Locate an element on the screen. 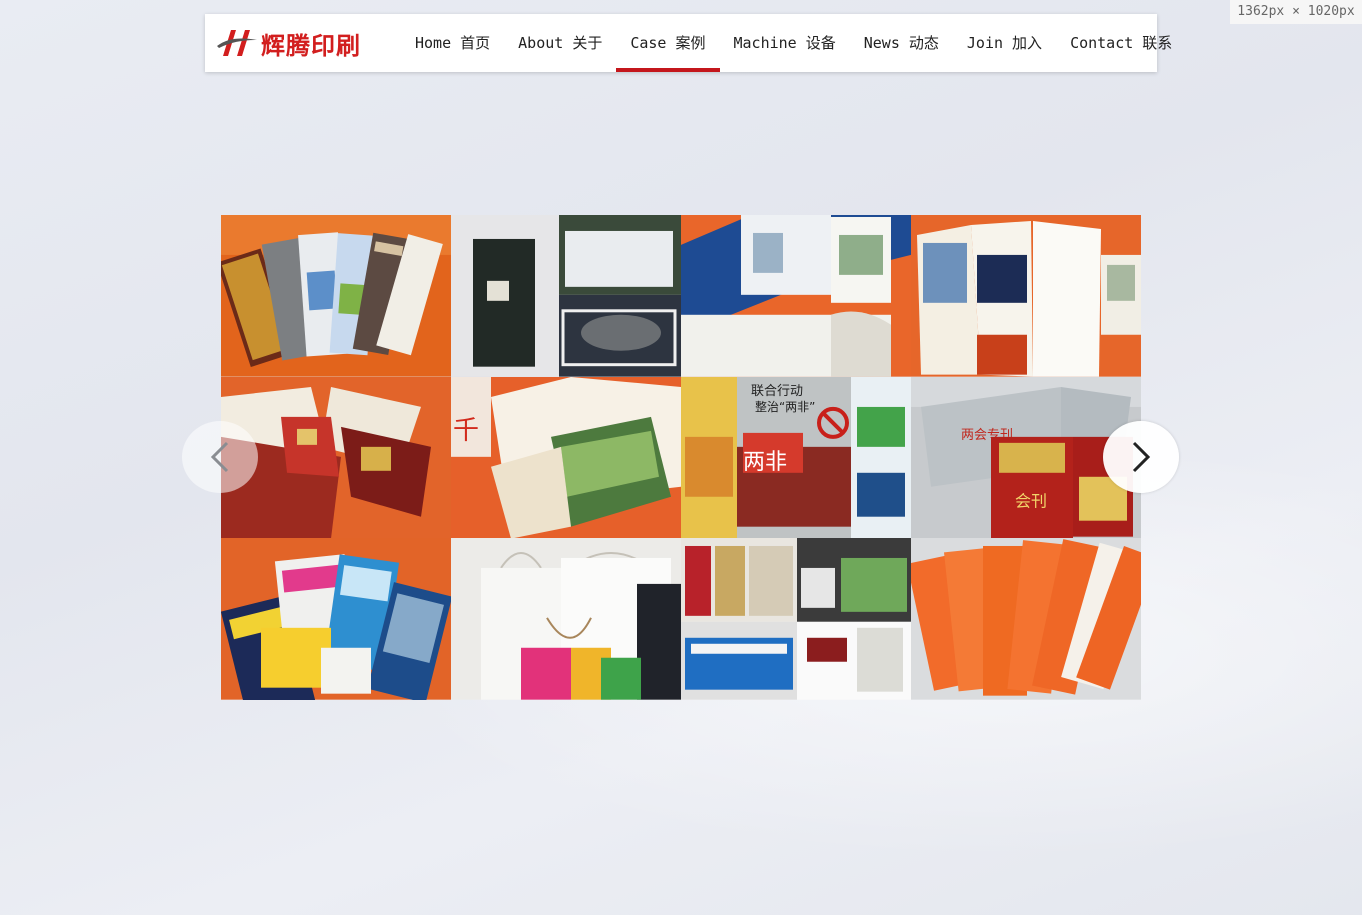 The image size is (1362, 915). nav-machine: Machine 设备 is located at coordinates (785, 43).